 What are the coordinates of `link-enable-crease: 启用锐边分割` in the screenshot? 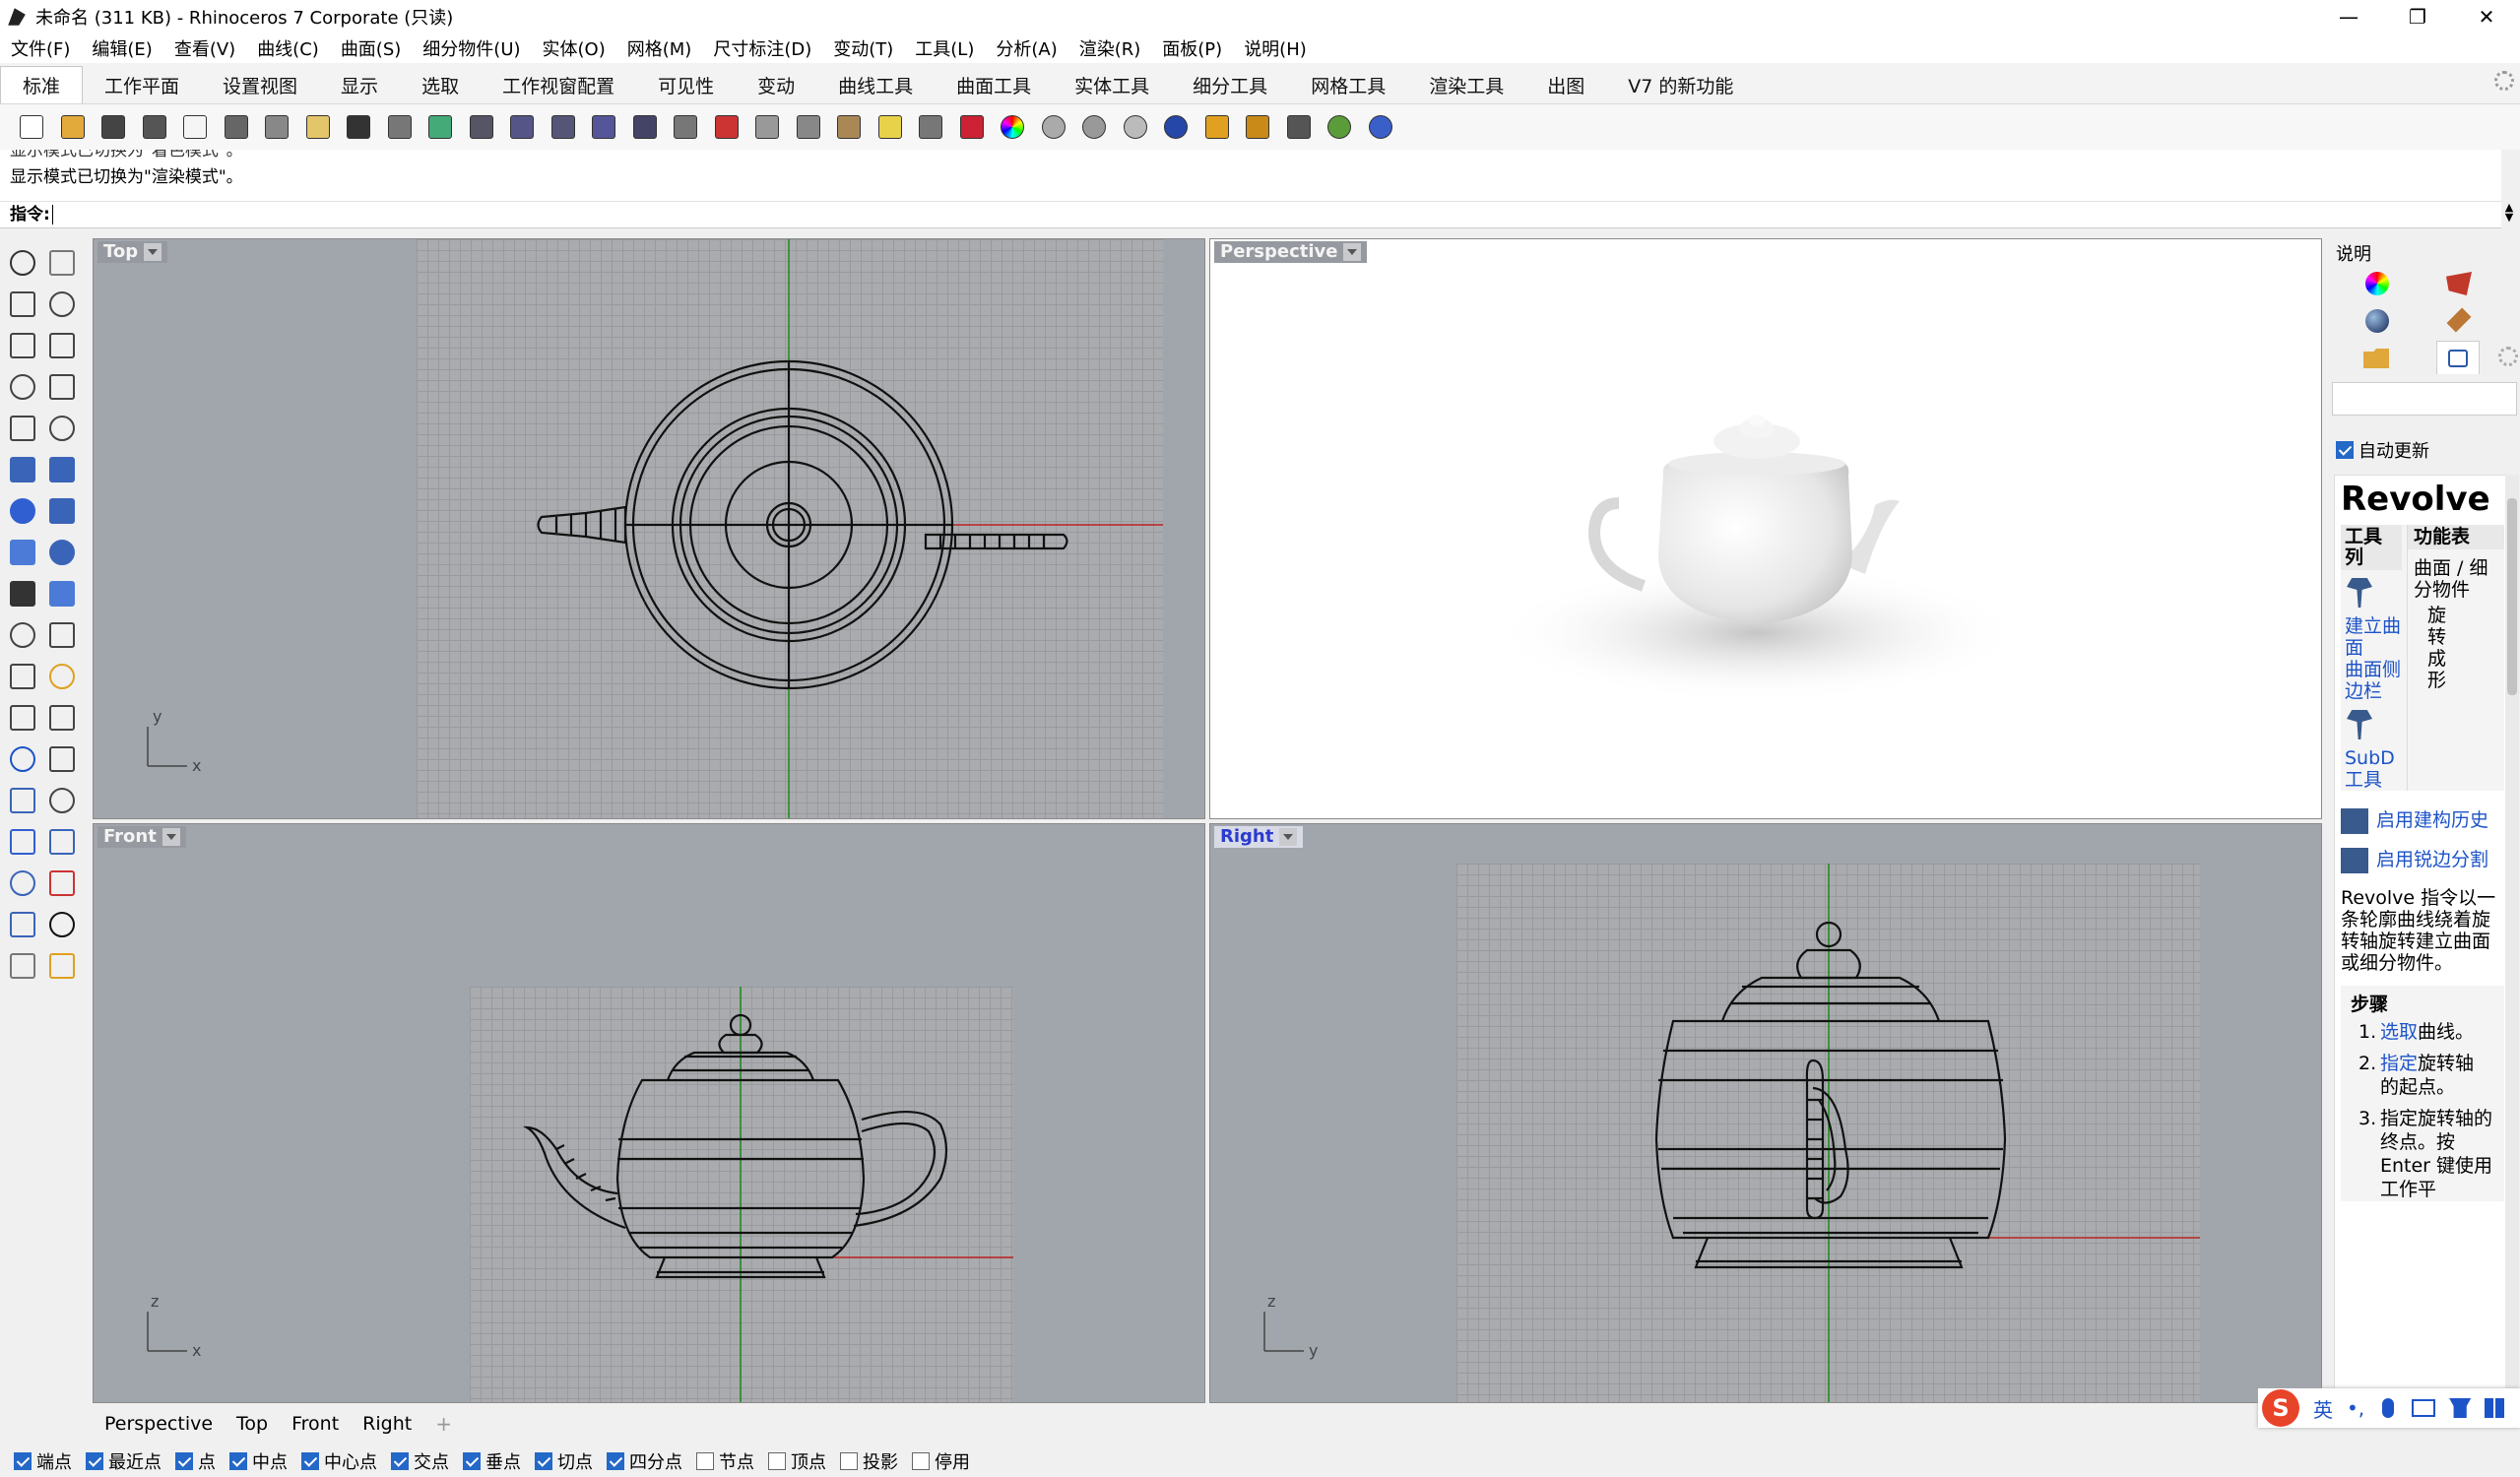 It's located at (2432, 860).